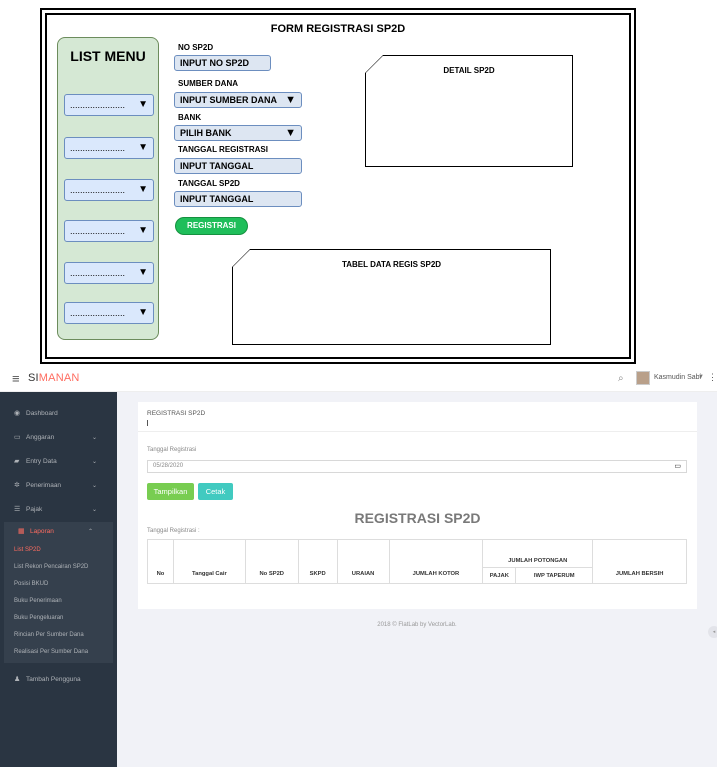 This screenshot has width=717, height=767. I want to click on menu-select-3: ...................... ▼, so click(109, 190).